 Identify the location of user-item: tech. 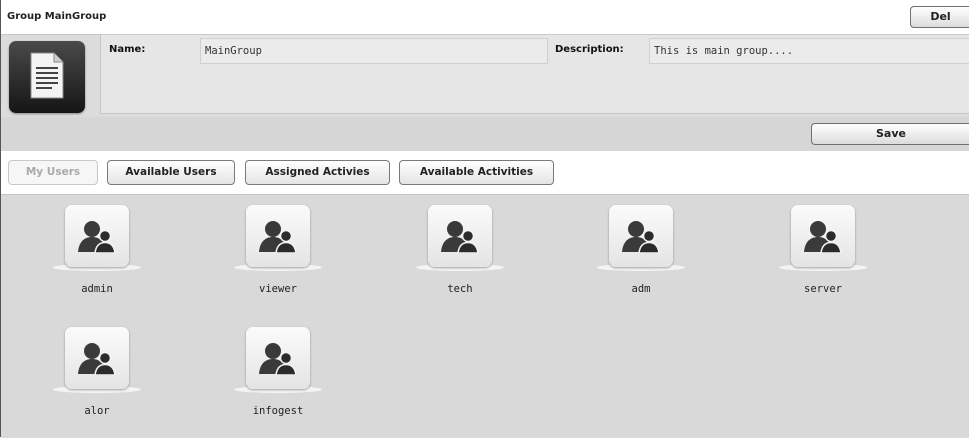
(460, 250).